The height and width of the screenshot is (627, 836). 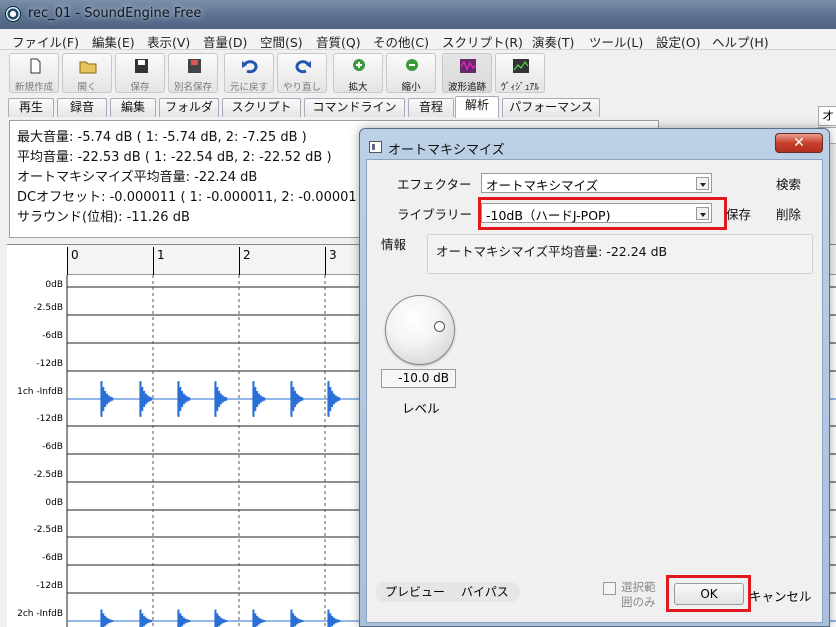 I want to click on bypass-button: バイパス, so click(x=485, y=592).